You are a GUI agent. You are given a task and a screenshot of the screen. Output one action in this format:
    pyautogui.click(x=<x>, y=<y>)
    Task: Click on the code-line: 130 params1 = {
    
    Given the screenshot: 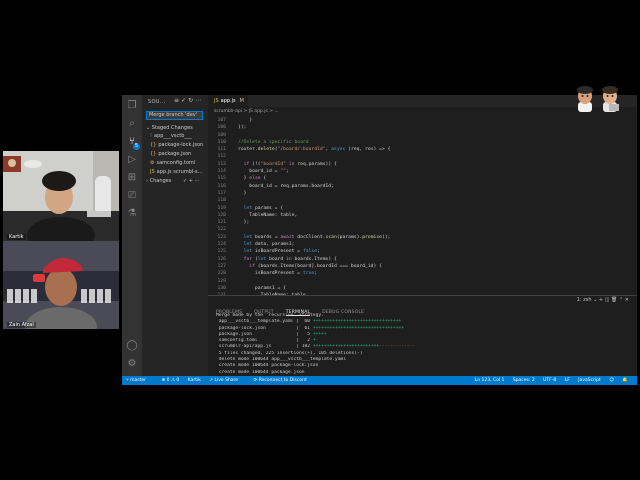 What is the action you would take?
    pyautogui.click(x=422, y=288)
    